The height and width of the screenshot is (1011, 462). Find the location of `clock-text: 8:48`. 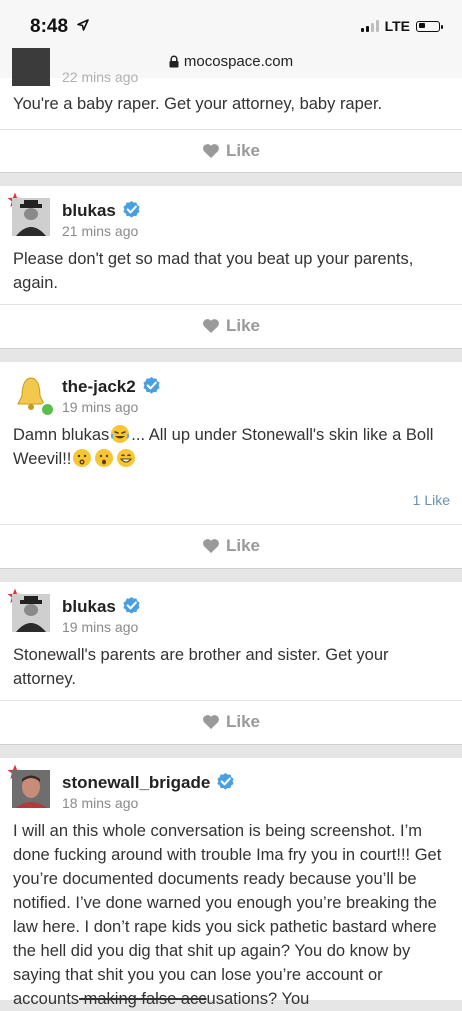

clock-text: 8:48 is located at coordinates (49, 26).